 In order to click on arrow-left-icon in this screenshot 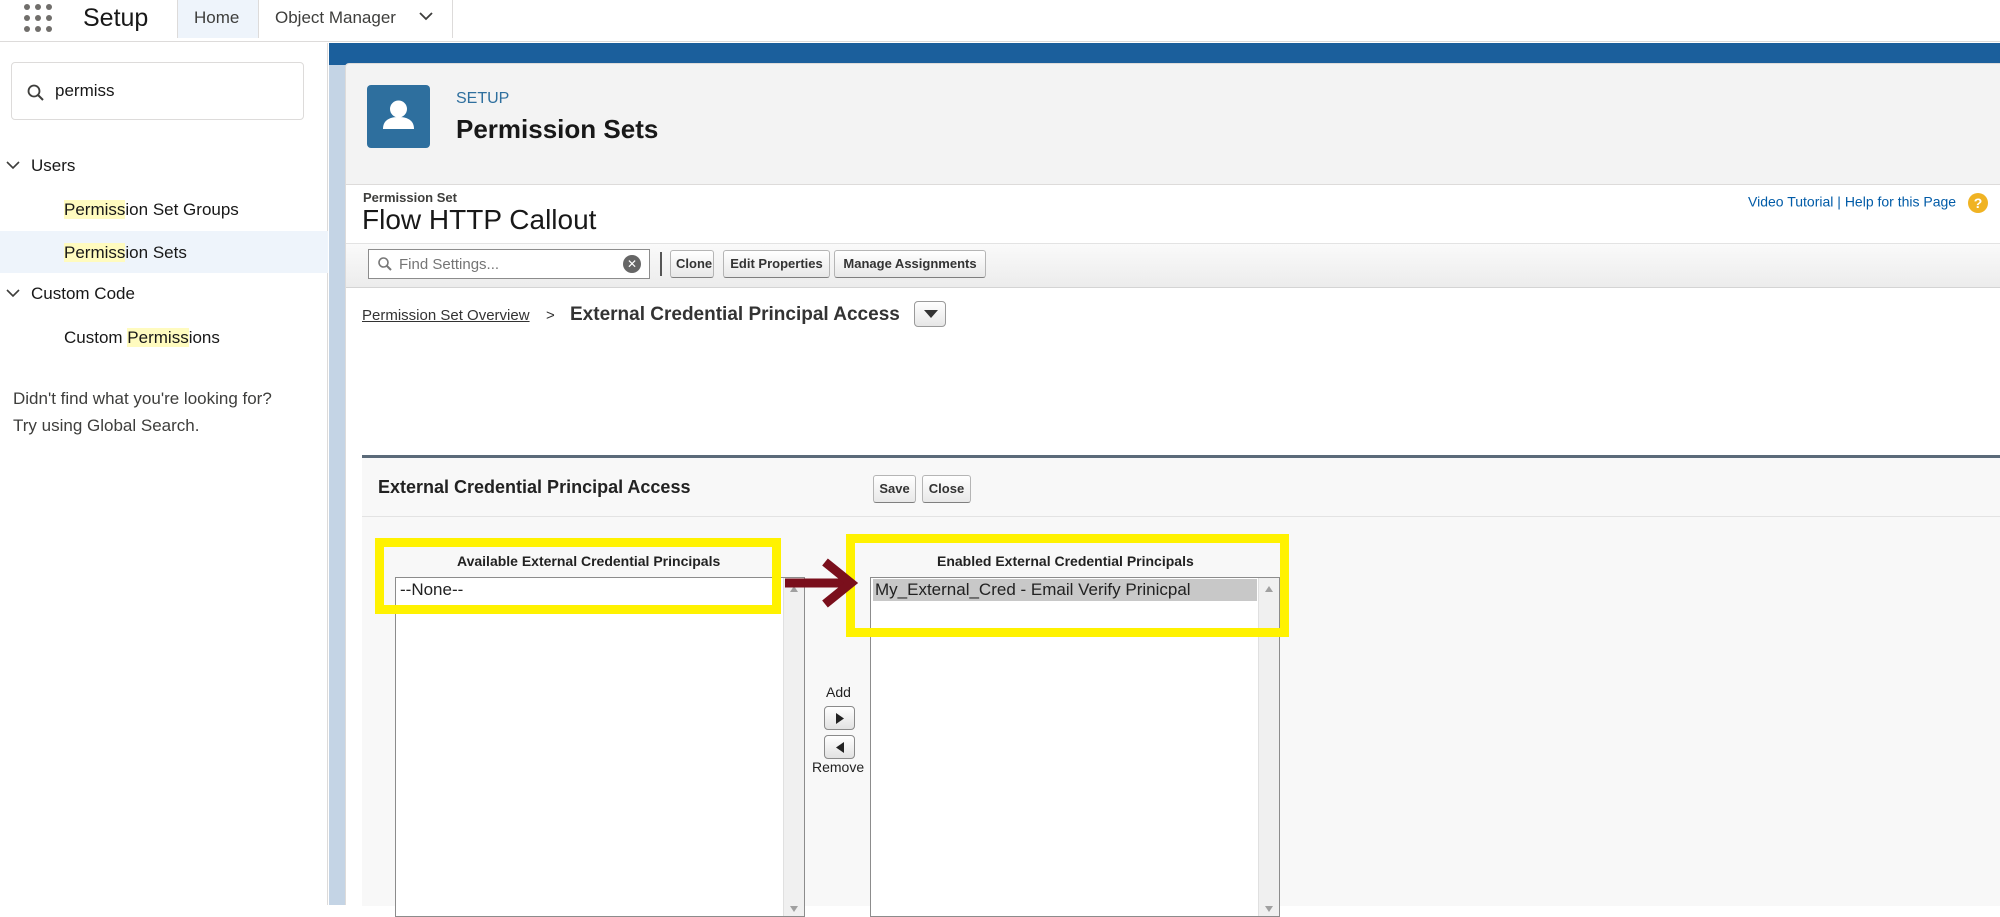, I will do `click(840, 747)`.